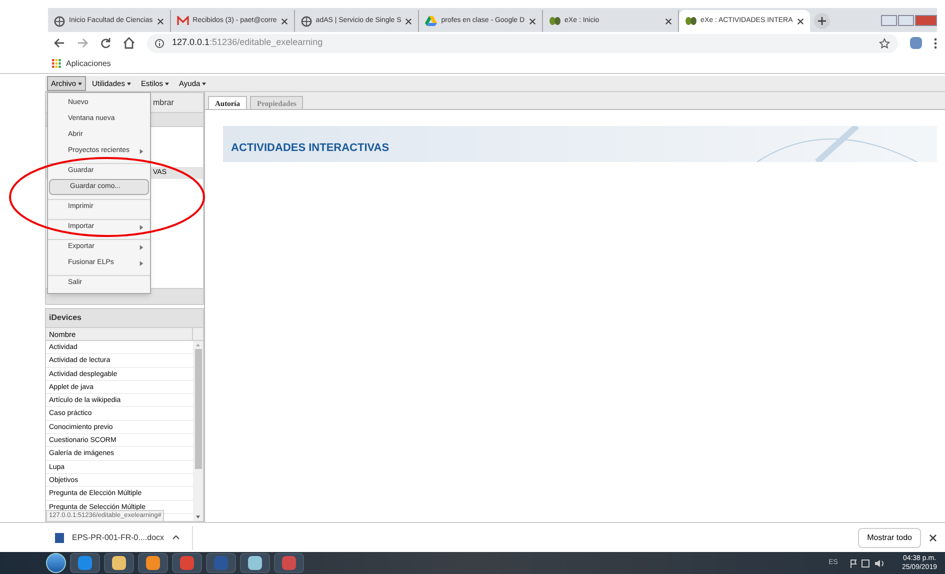  I want to click on download-item: EPS-PR-001-FR-0....docx, so click(124, 538).